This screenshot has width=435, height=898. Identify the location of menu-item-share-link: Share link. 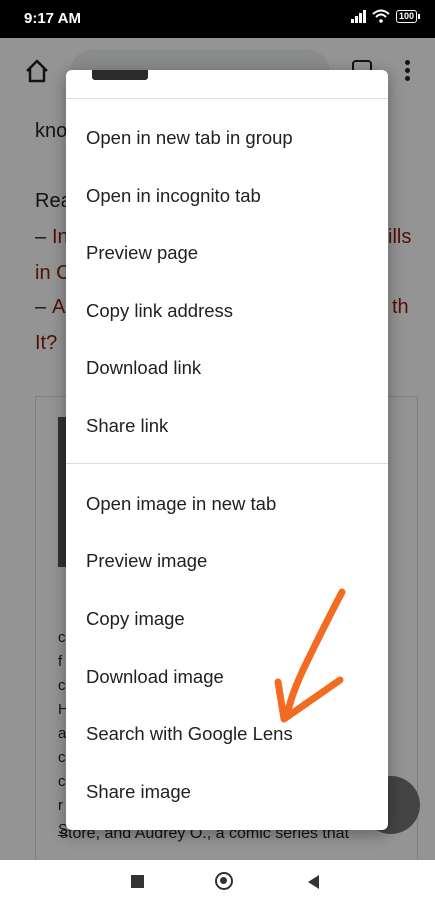
(227, 426).